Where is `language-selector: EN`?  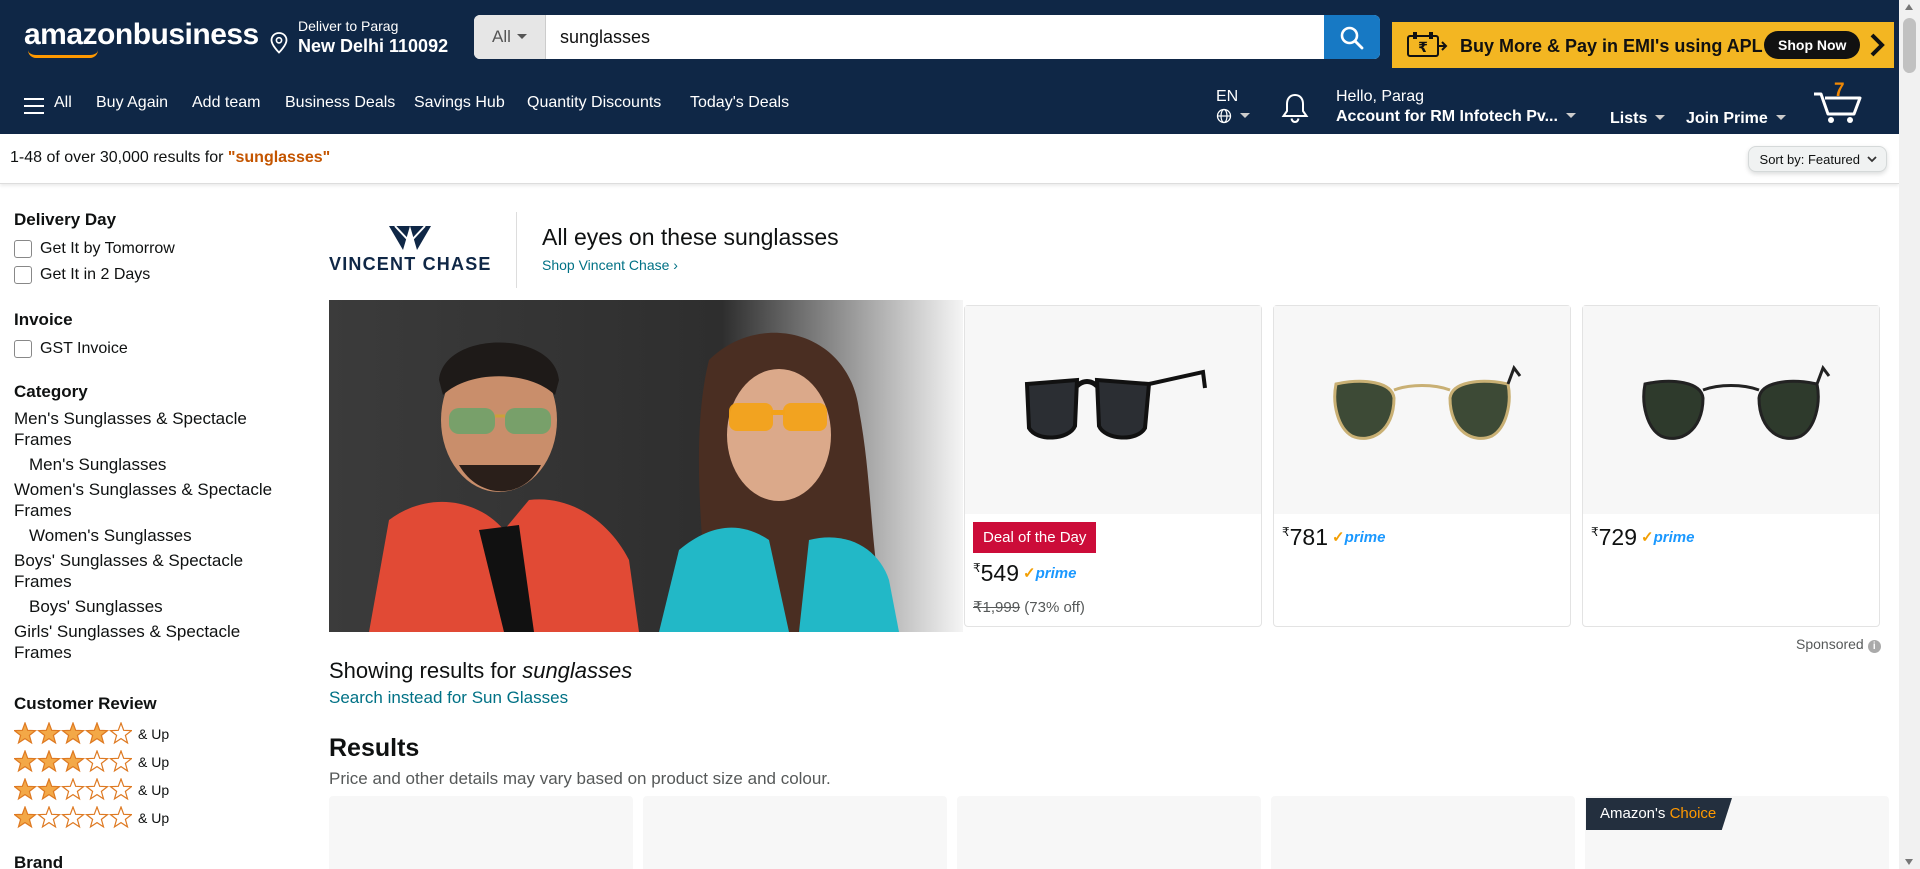 language-selector: EN is located at coordinates (1233, 107).